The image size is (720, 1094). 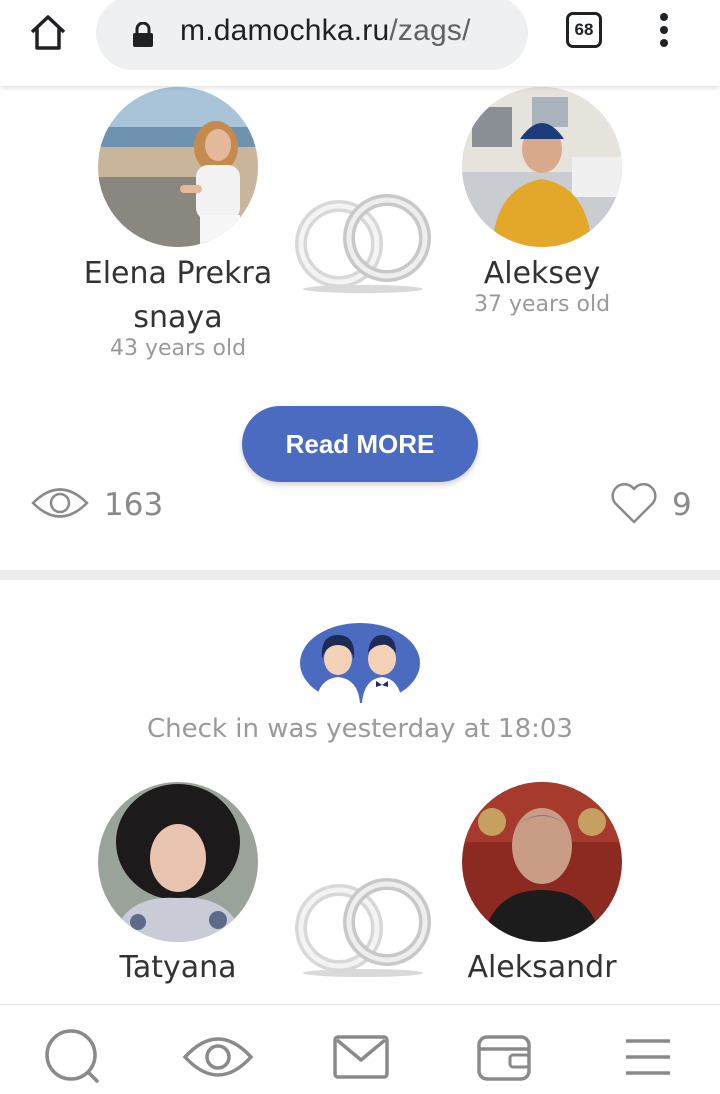 What do you see at coordinates (96, 505) in the screenshot?
I see `views-counter: 163` at bounding box center [96, 505].